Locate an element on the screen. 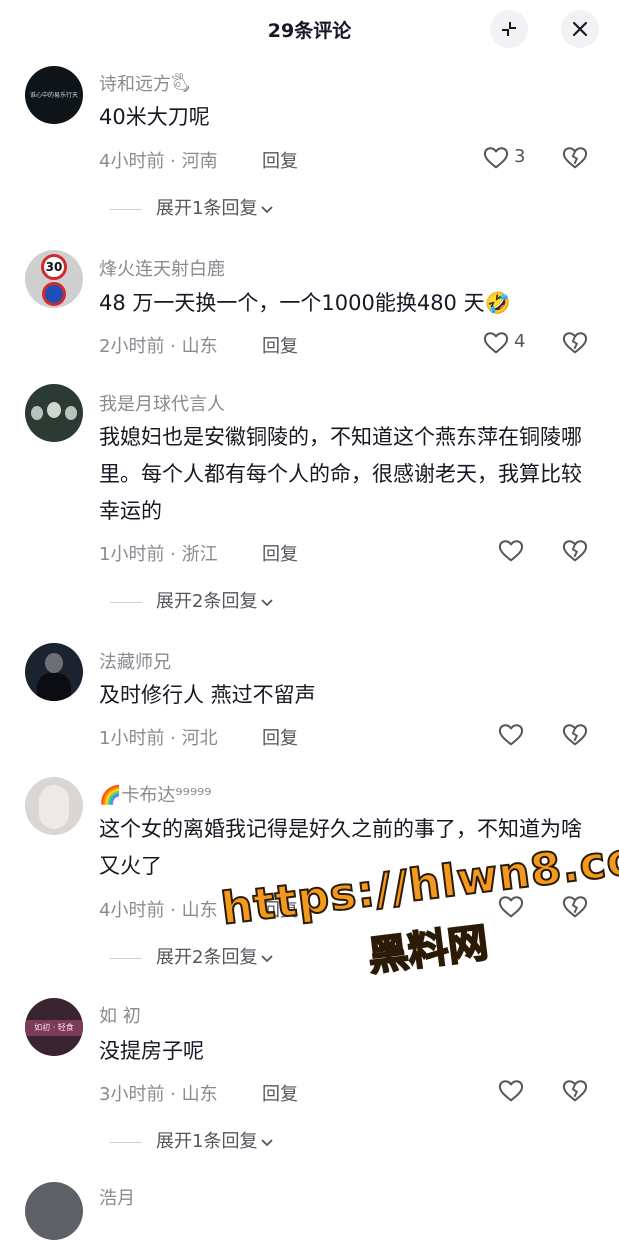 This screenshot has width=619, height=1240. watermark-name: 黑料网 is located at coordinates (428, 950).